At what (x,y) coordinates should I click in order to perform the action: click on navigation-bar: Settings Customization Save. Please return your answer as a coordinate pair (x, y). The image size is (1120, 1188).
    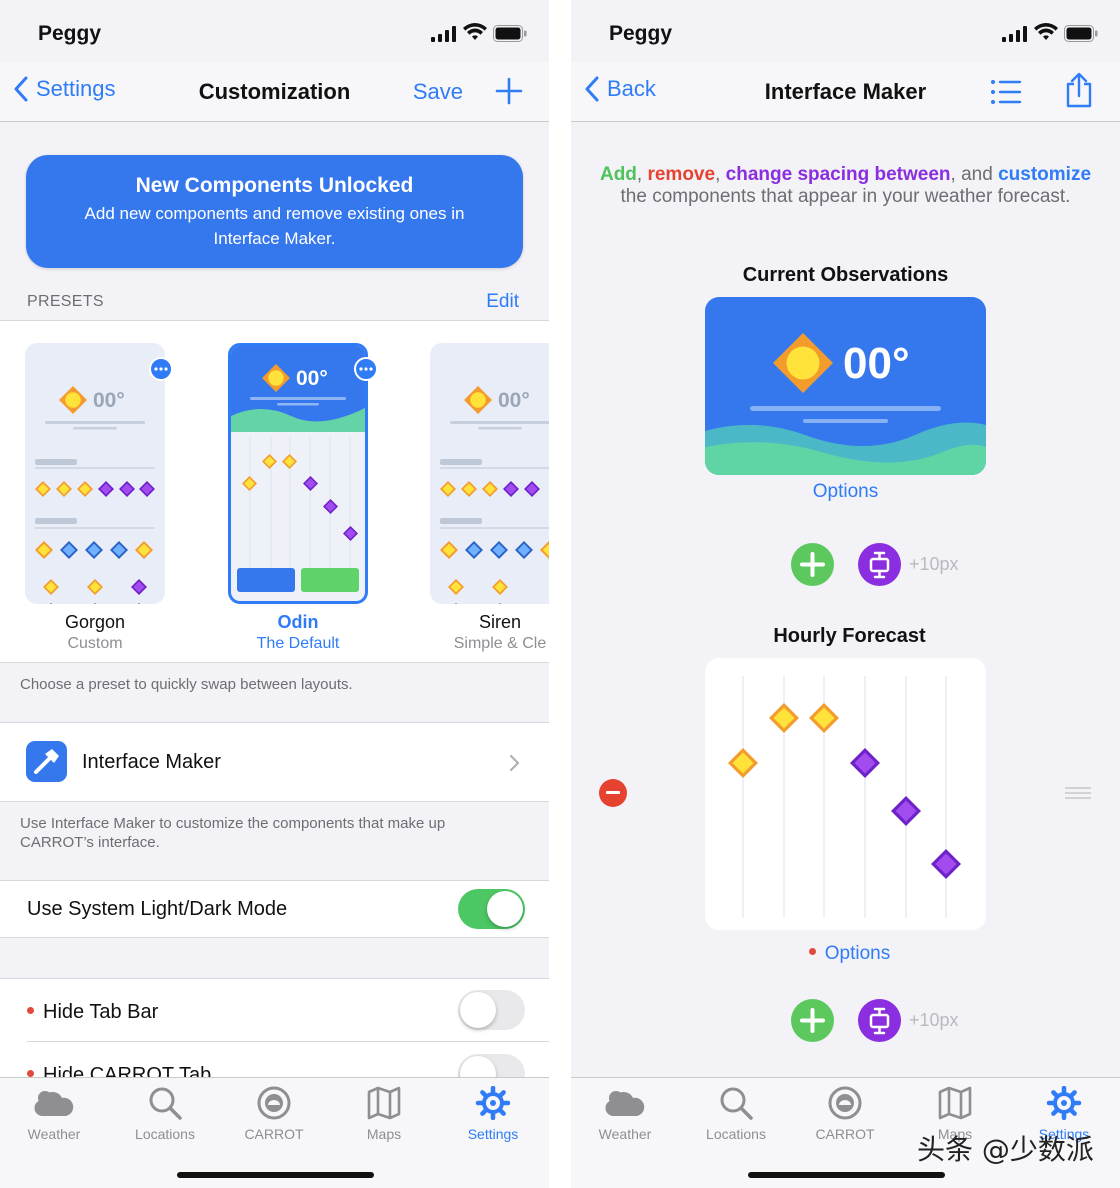
    Looking at the image, I should click on (274, 92).